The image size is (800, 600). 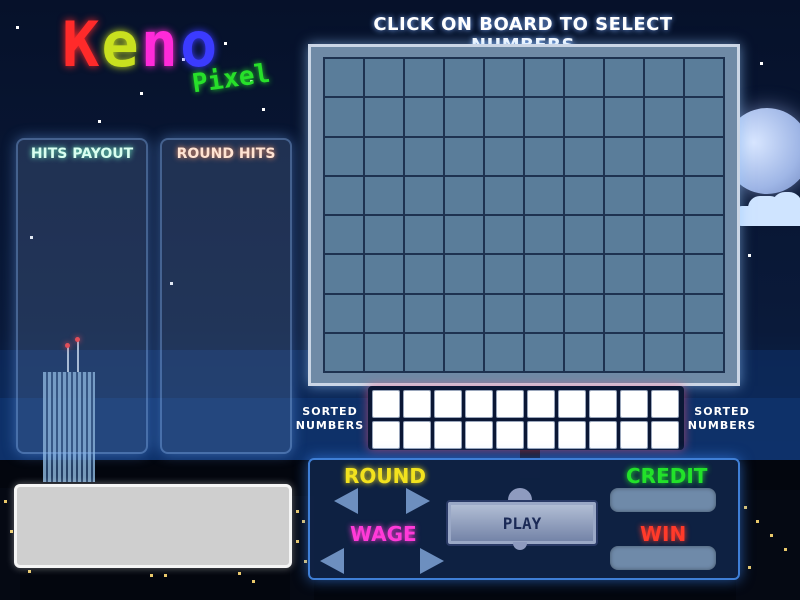 What do you see at coordinates (722, 411) in the screenshot?
I see `sorted-label-line1: SORTED` at bounding box center [722, 411].